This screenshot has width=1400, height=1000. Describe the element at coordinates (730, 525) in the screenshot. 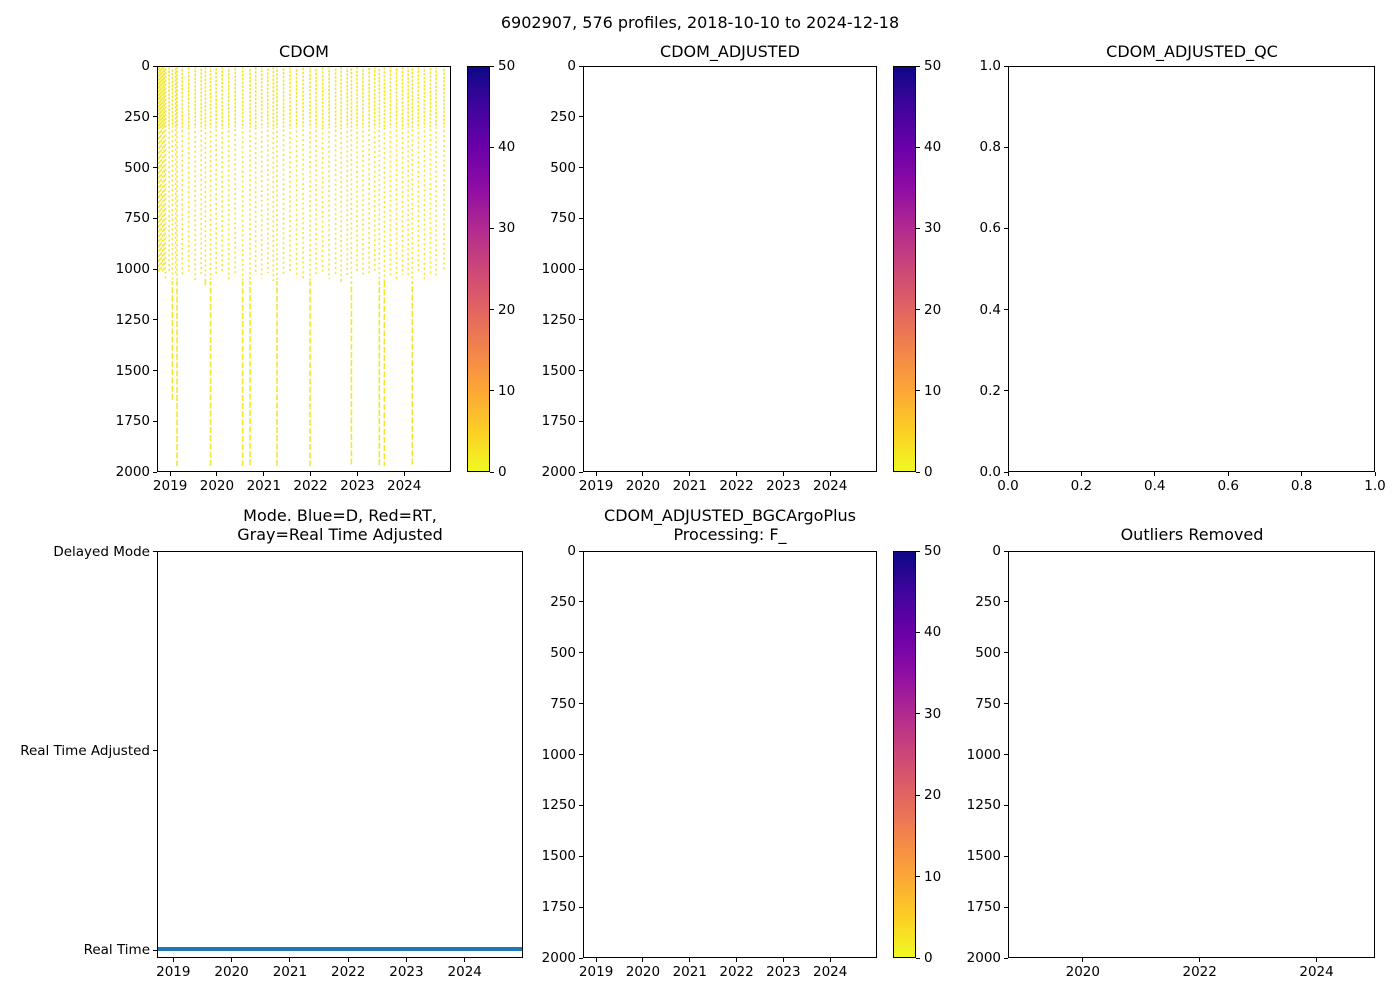

I see `title-bgcargoplus: CDOM_ADJUSTED_BGCArgoPlus Processing: F_` at that location.